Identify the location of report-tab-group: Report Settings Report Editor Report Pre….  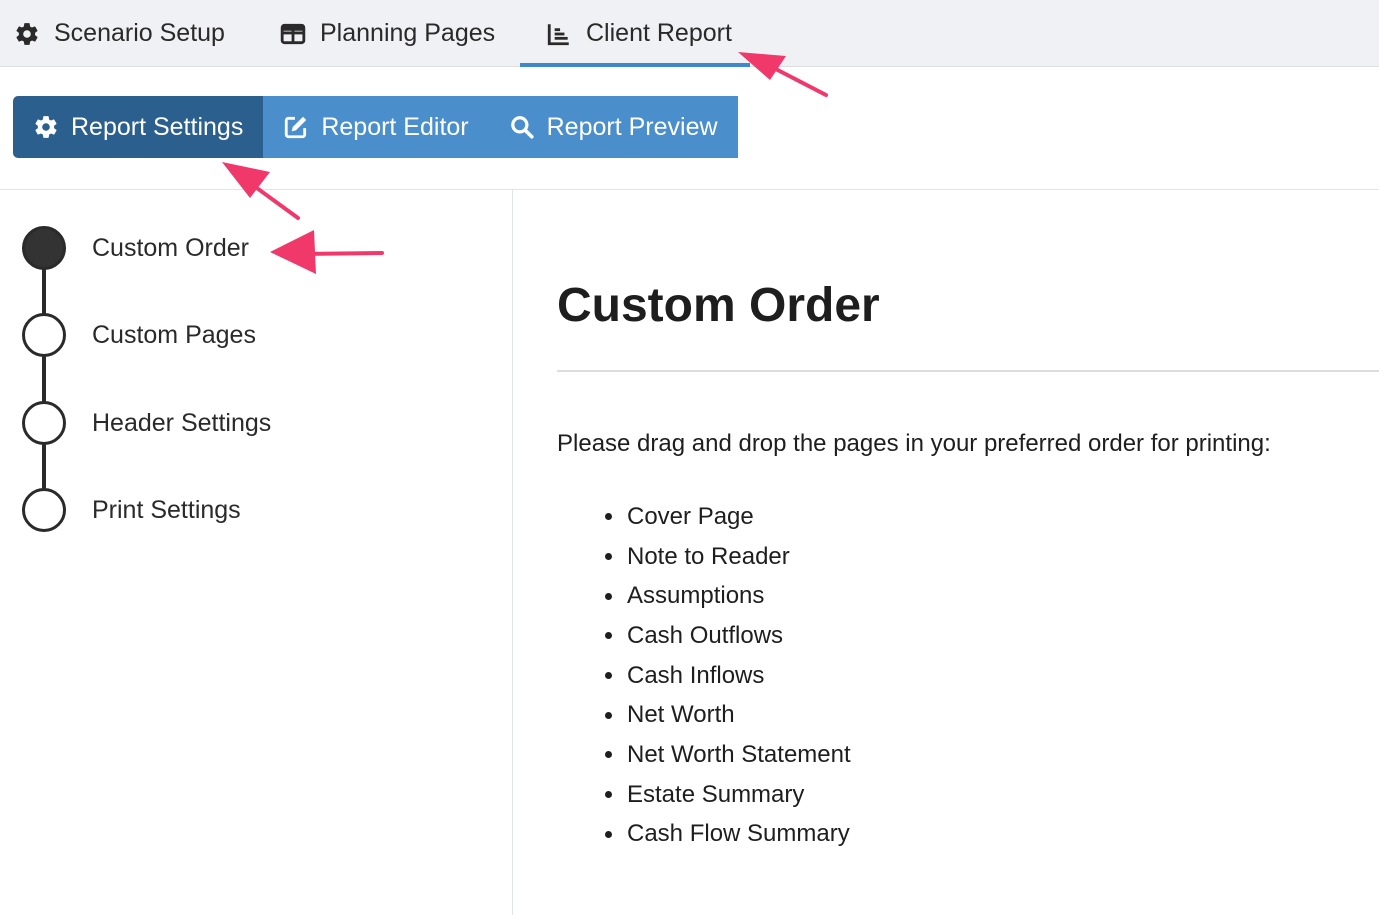
(383, 127).